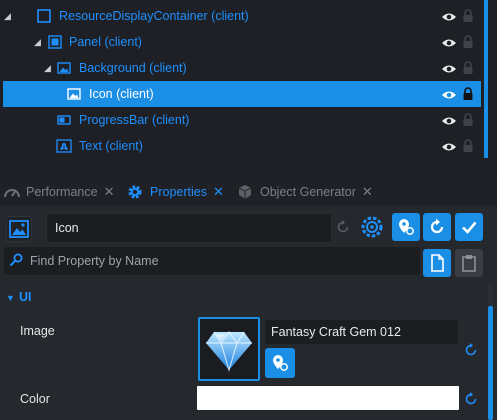 This screenshot has height=420, width=497. Describe the element at coordinates (242, 120) in the screenshot. I see `hierarchy-item-progressbar: ProgressBar (client)` at that location.